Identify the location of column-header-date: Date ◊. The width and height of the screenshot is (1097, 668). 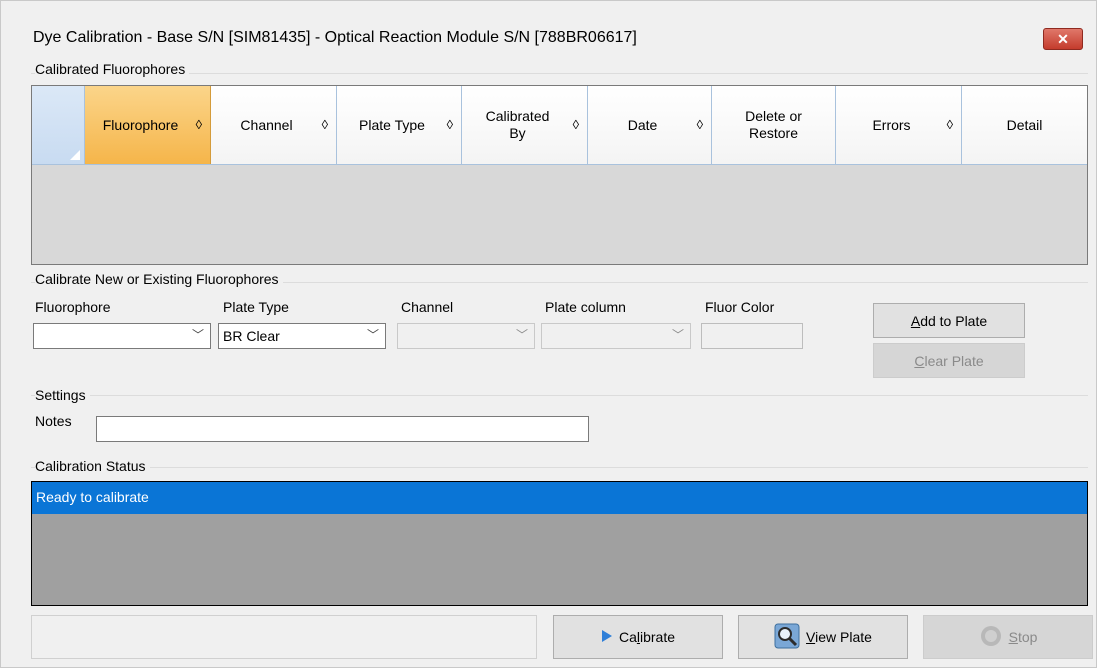
(650, 125).